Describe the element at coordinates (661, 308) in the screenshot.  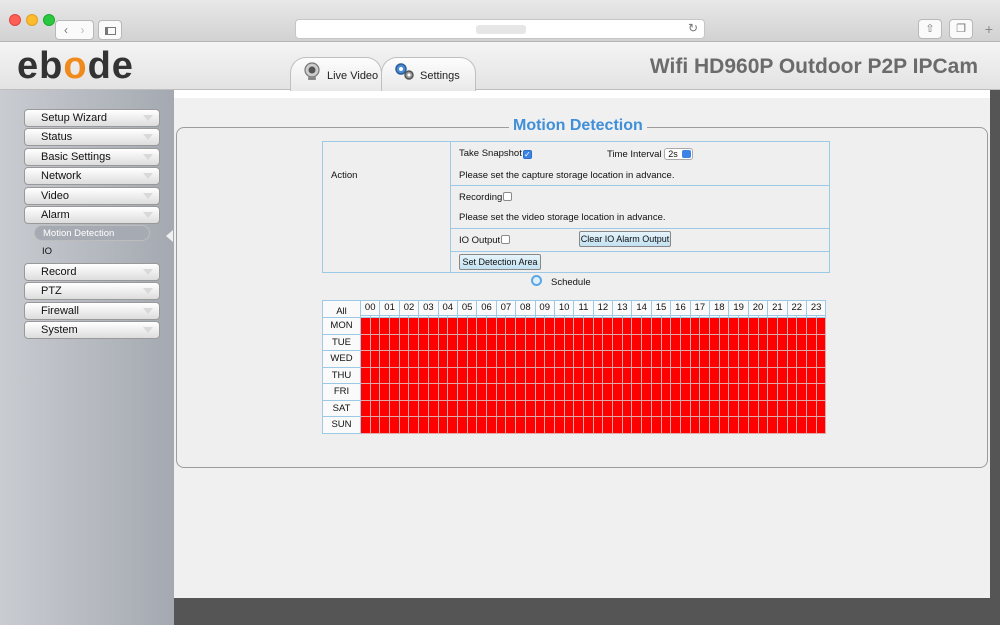
I see `hour-header-15: 15` at that location.